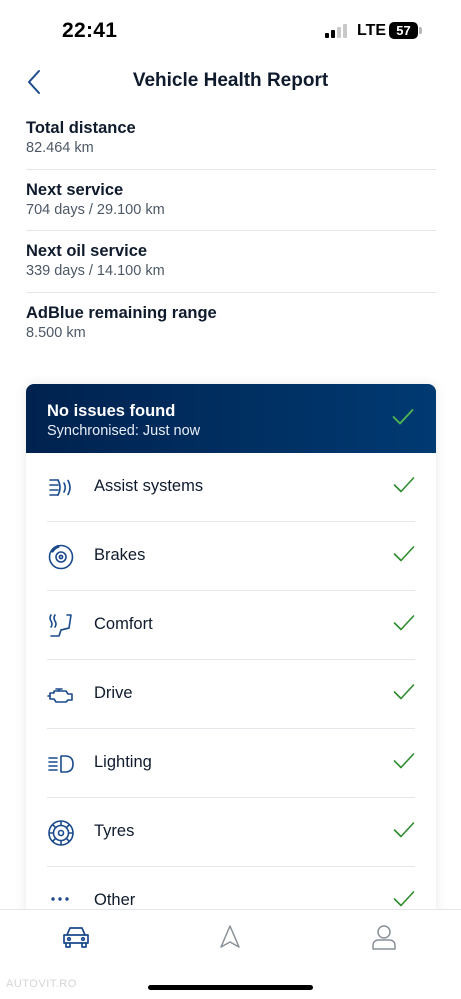 Image resolution: width=461 pixels, height=999 pixels. Describe the element at coordinates (61, 833) in the screenshot. I see `tyre-icon` at that location.